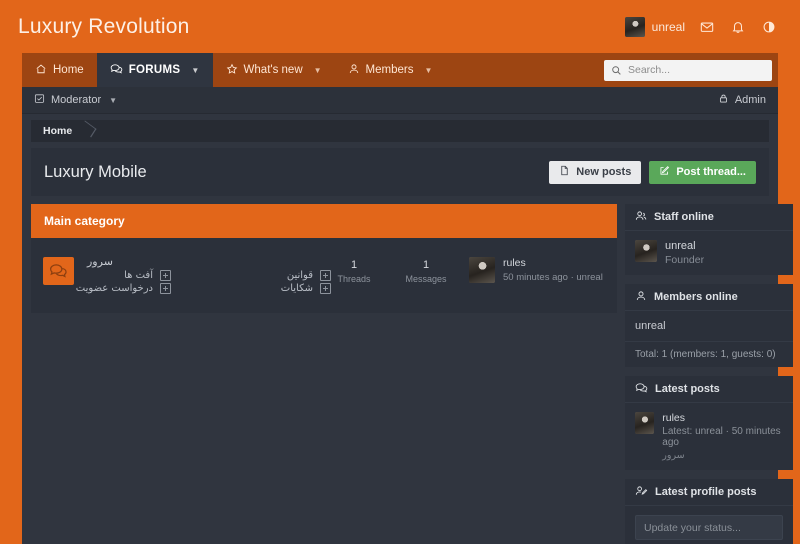  Describe the element at coordinates (769, 27) in the screenshot. I see `contrast-toggle-icon` at that location.